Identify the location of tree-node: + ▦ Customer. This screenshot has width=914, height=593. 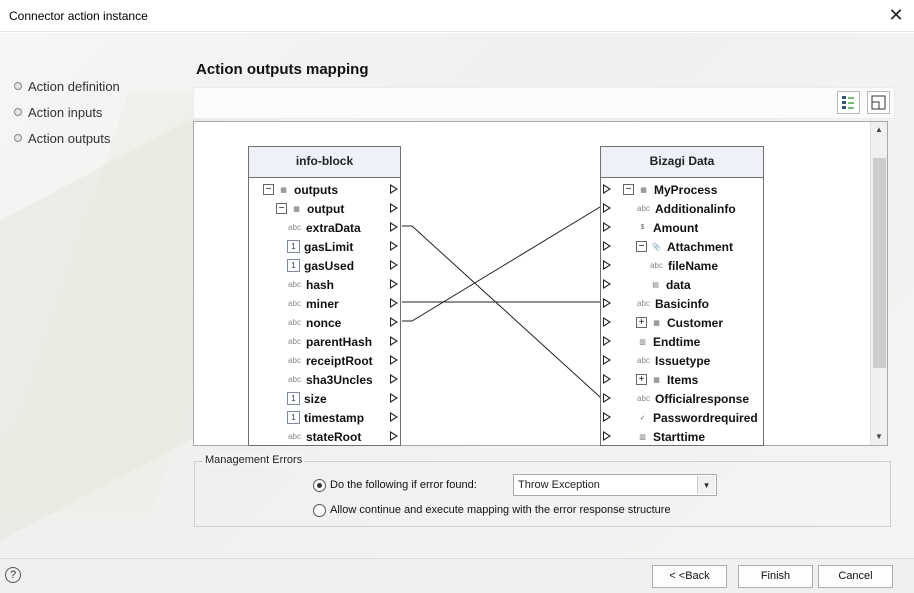
(682, 322).